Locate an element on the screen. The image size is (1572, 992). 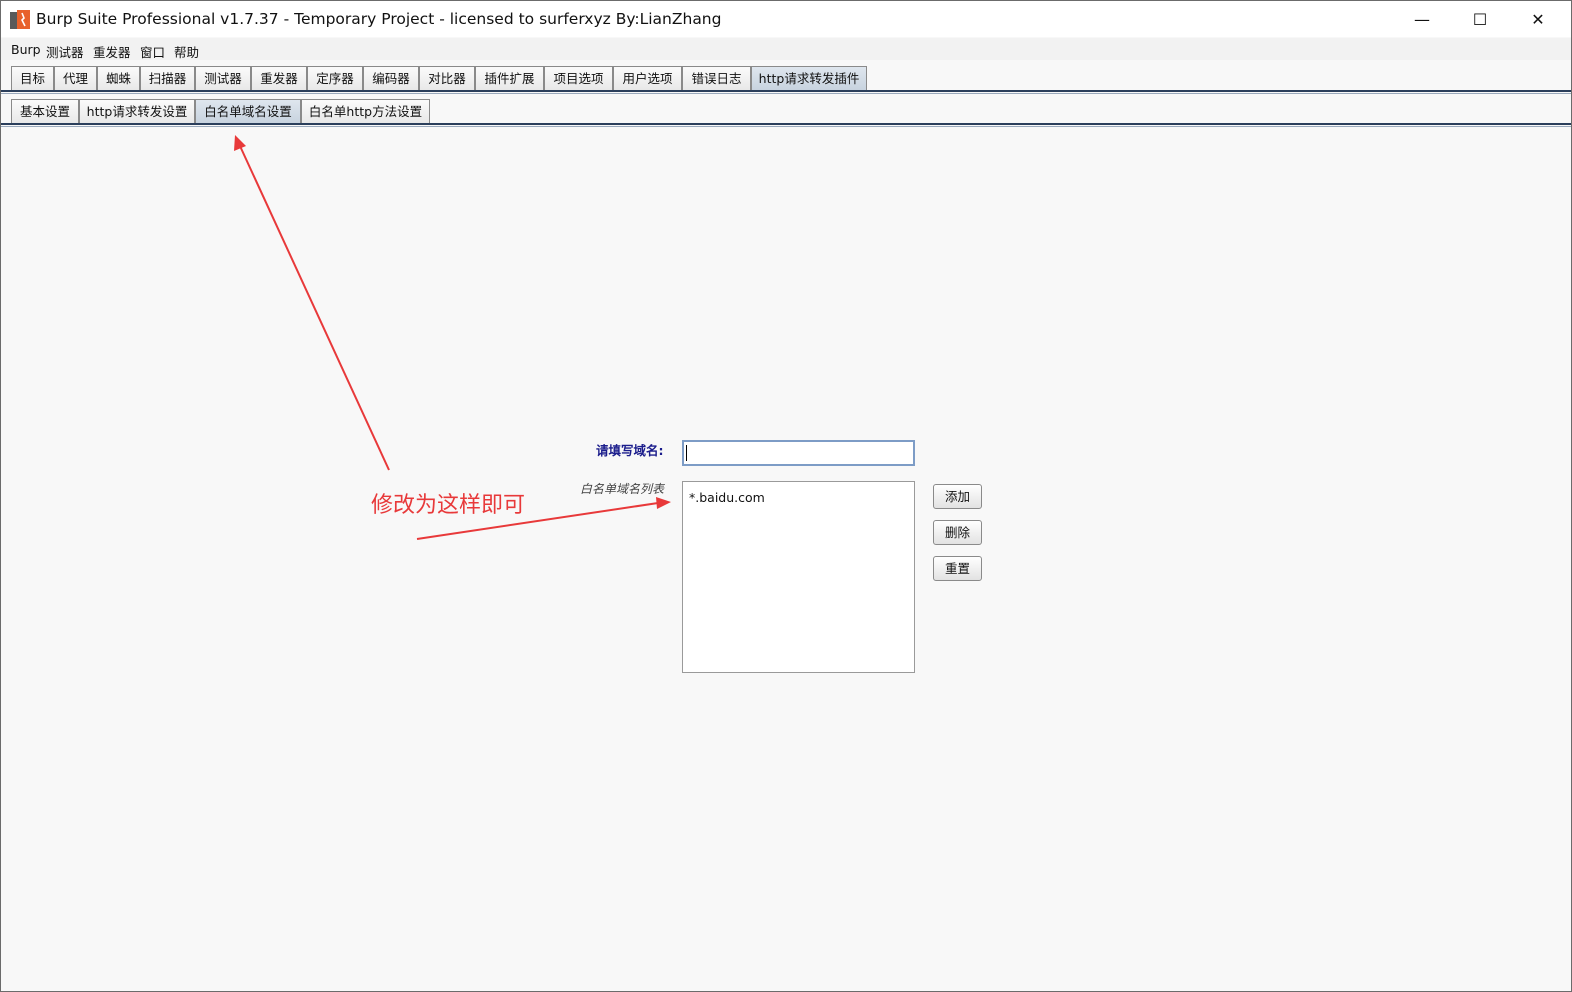
arrow-head-right is located at coordinates (663, 503).